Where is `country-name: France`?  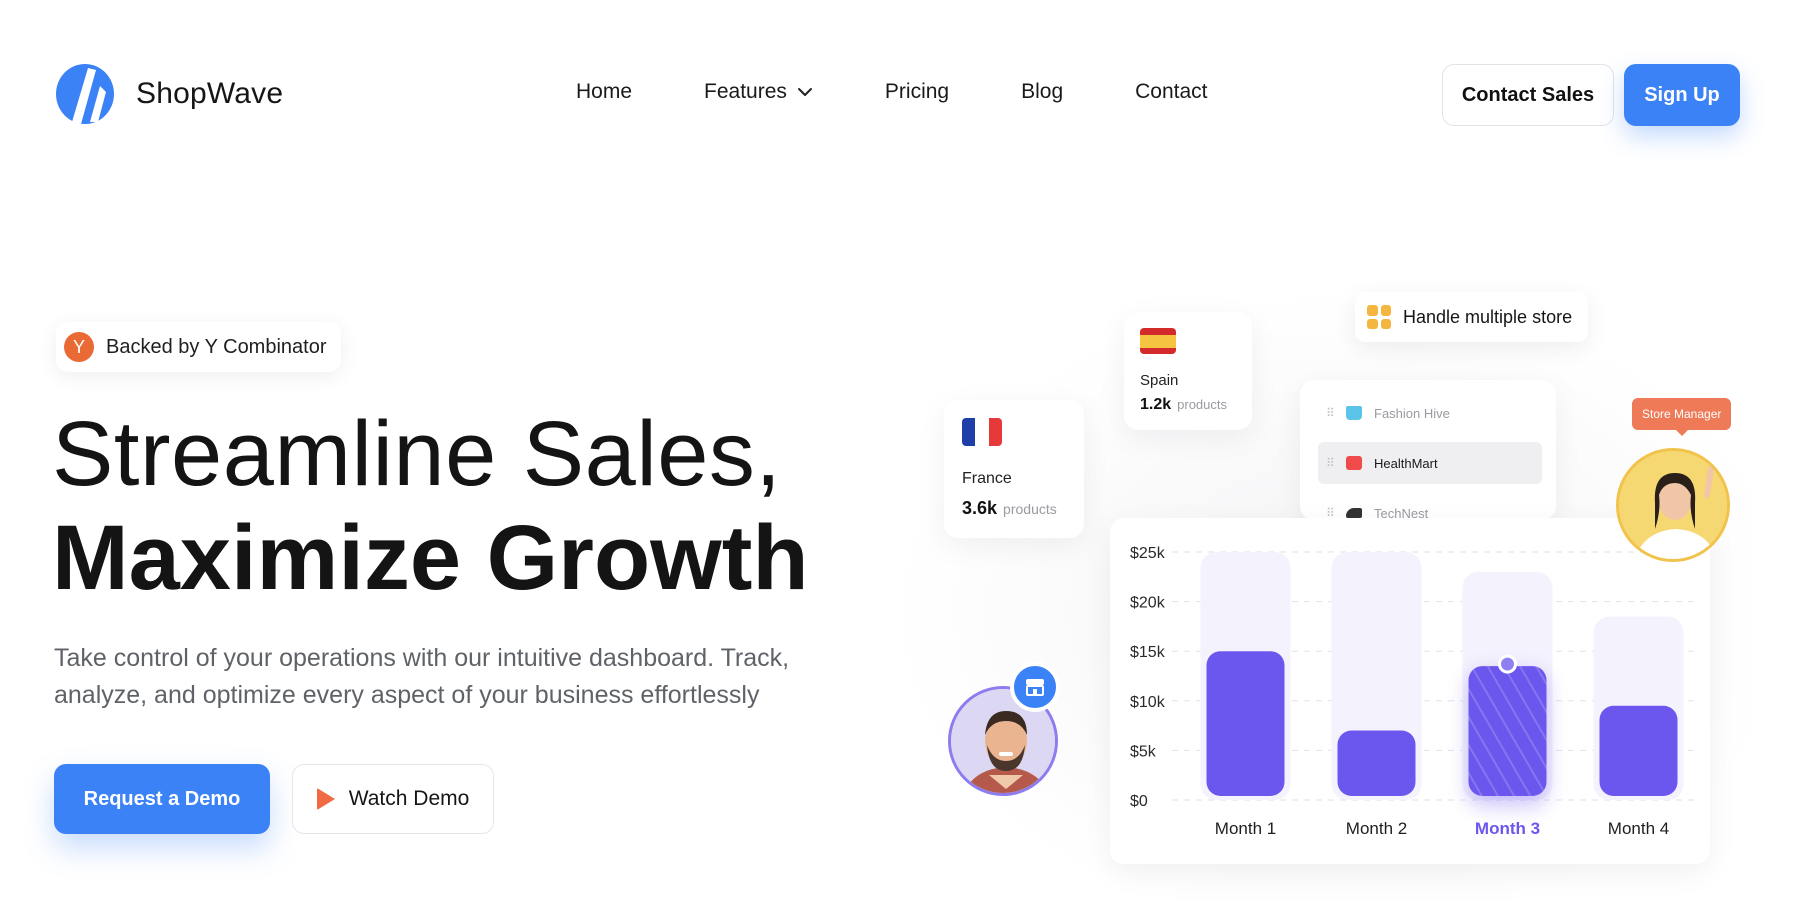 country-name: France is located at coordinates (987, 478).